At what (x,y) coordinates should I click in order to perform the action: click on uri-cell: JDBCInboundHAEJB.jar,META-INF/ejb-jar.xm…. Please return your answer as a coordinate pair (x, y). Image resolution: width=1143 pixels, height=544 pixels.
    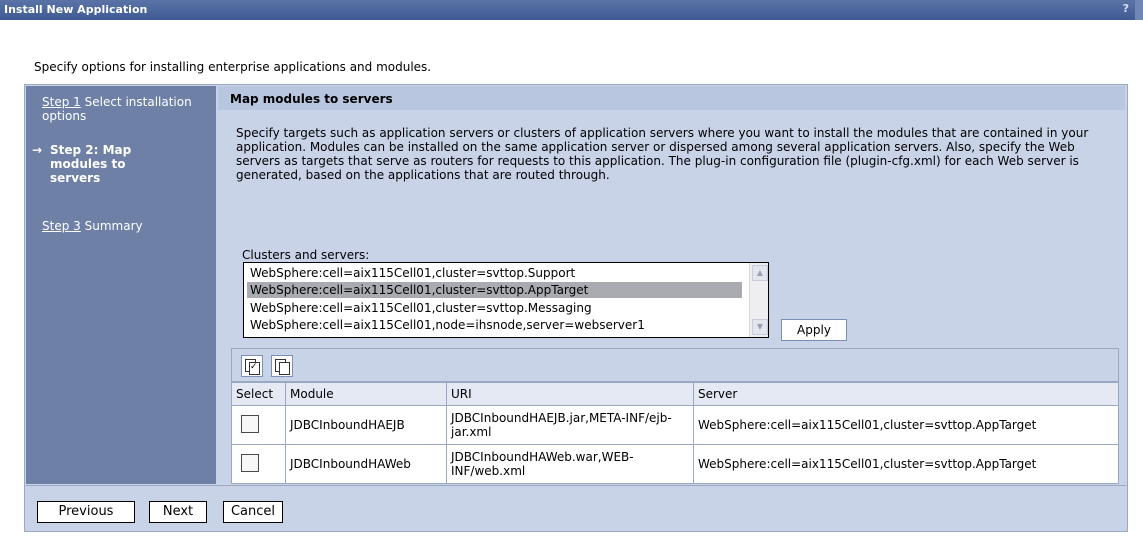
    Looking at the image, I should click on (570, 425).